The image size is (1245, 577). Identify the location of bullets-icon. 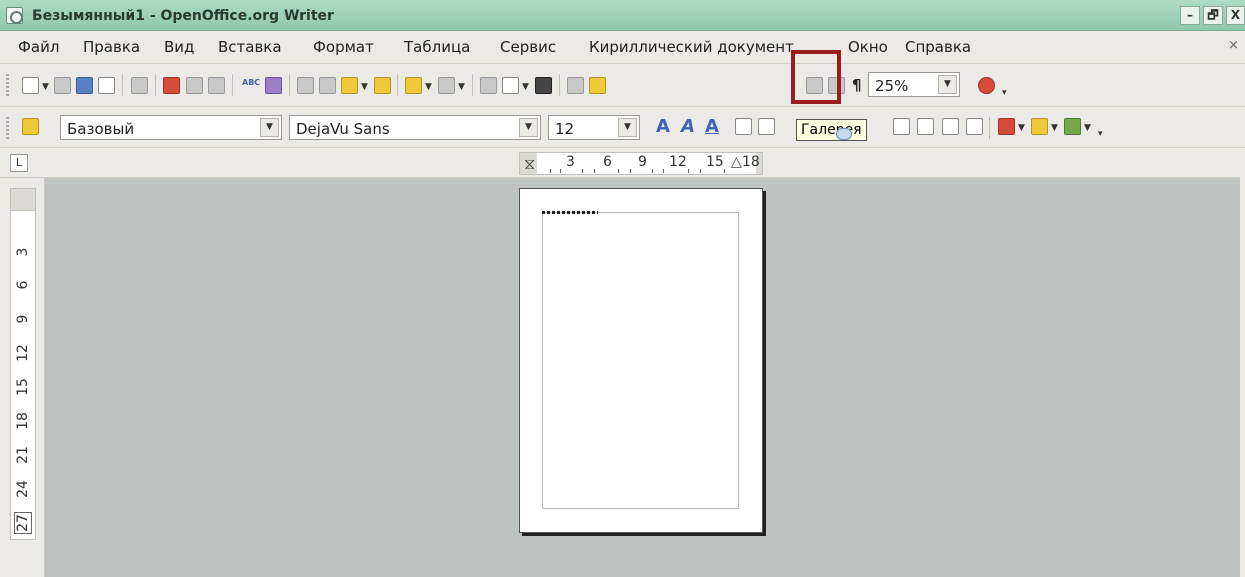
(925, 126).